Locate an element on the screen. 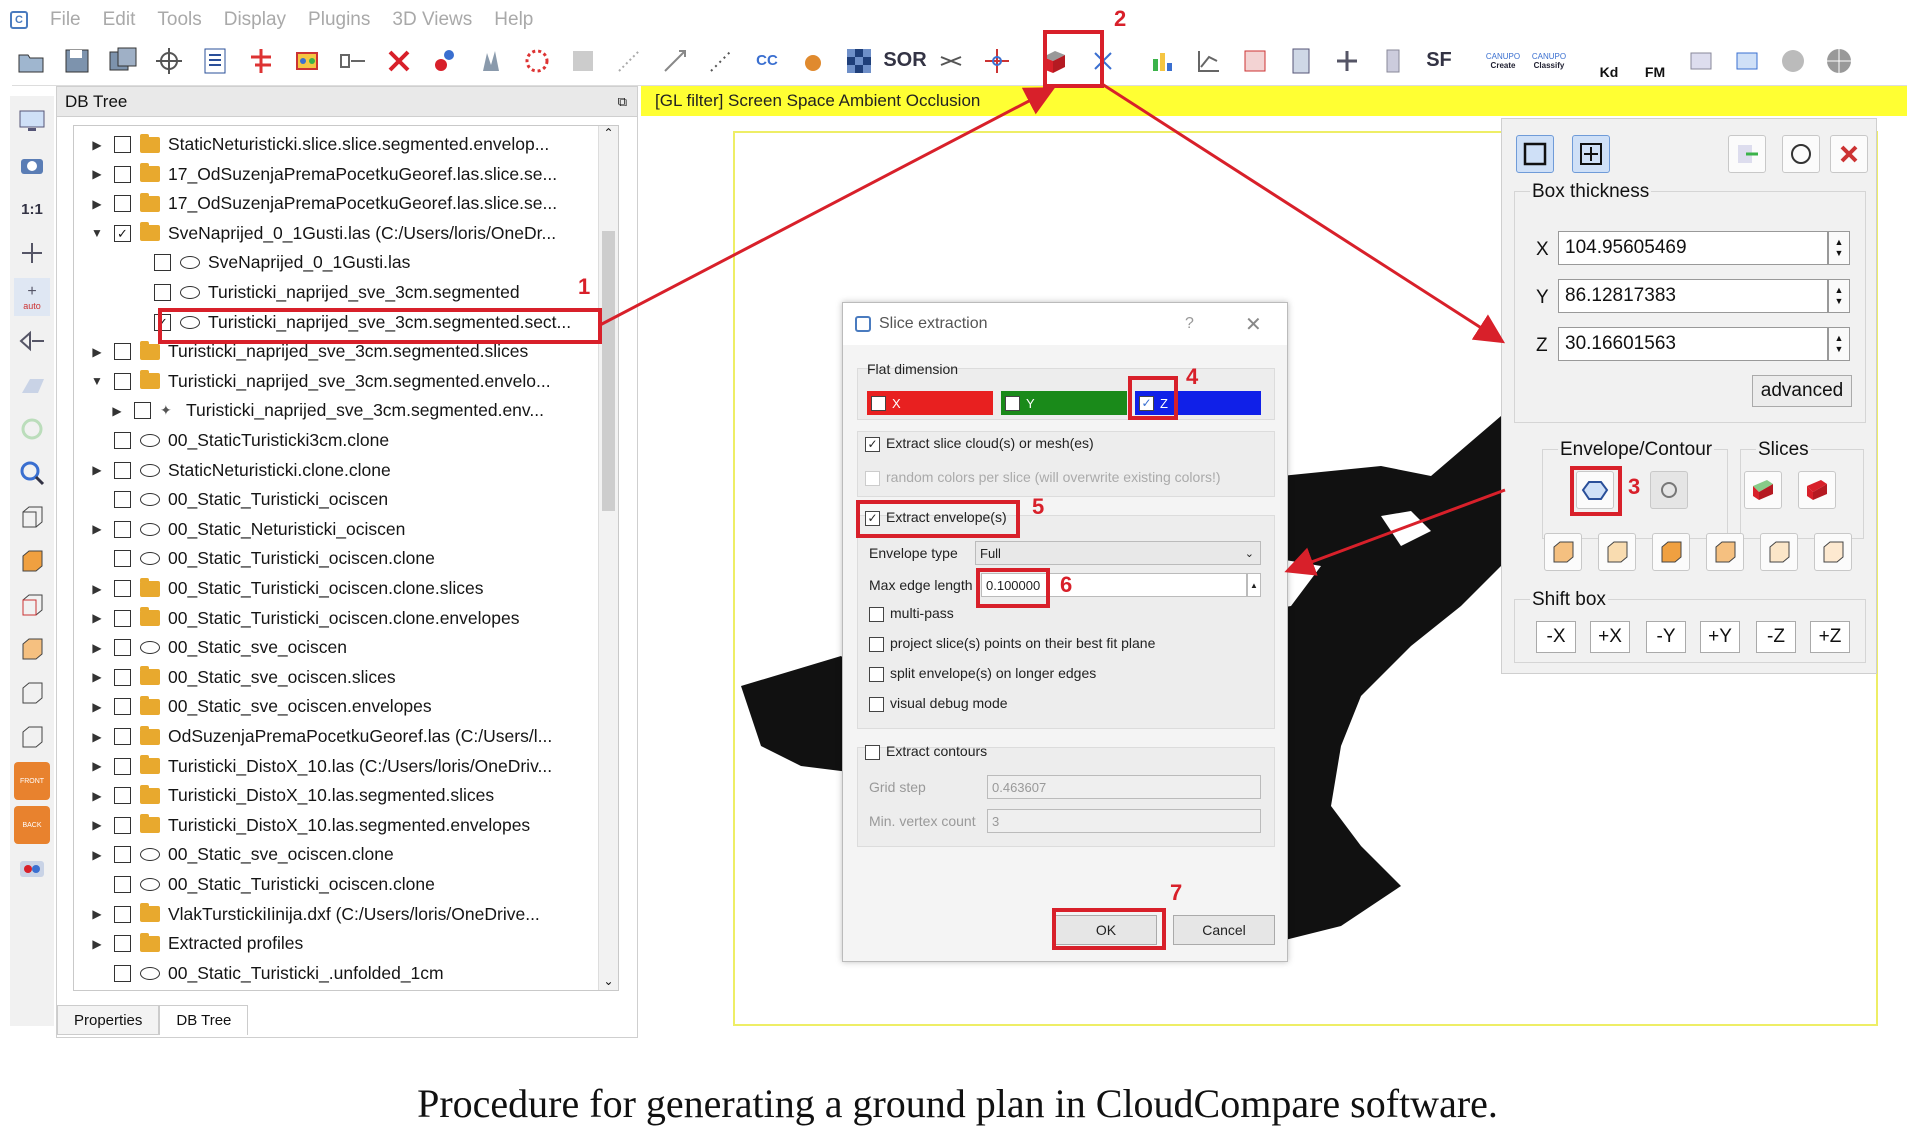 This screenshot has width=1915, height=1130. view-box-5-icon is located at coordinates (1779, 552).